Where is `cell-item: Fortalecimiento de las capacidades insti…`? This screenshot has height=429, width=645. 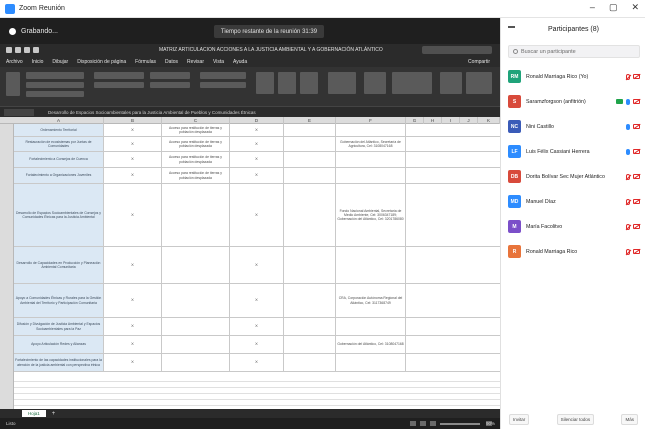
cell-item: Fortalecimiento de las capacidades insti… is located at coordinates (59, 362).